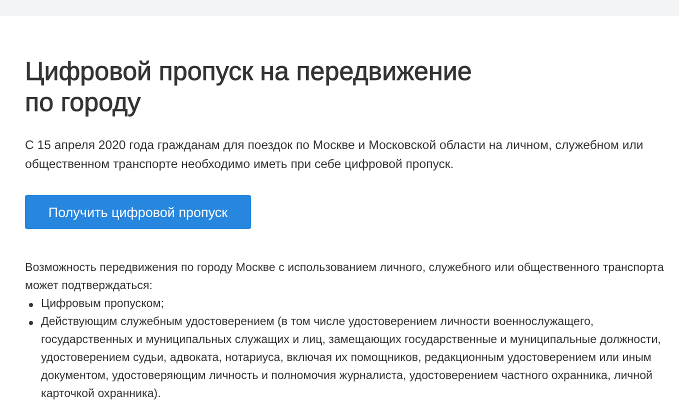 Image resolution: width=679 pixels, height=400 pixels. I want to click on page-title: Цифровой пропуск на передвижение по городу, so click(249, 87).